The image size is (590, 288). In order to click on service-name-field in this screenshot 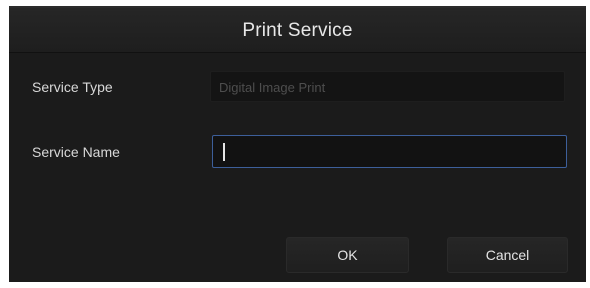, I will do `click(389, 151)`.